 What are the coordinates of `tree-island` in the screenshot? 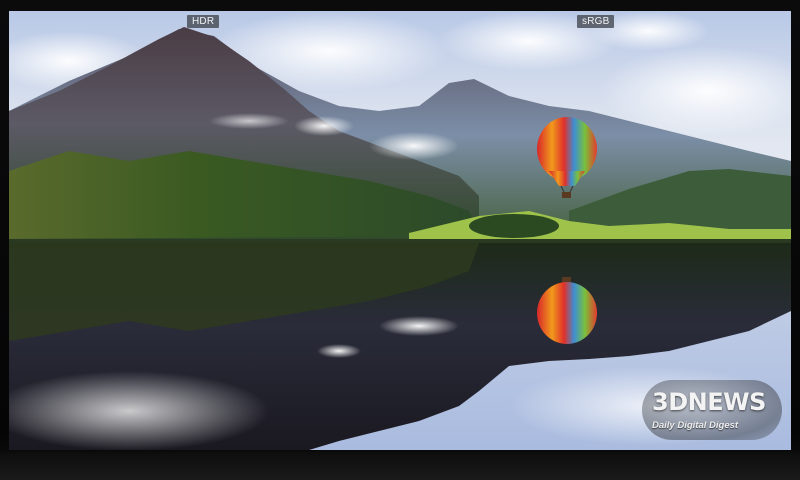 It's located at (514, 226).